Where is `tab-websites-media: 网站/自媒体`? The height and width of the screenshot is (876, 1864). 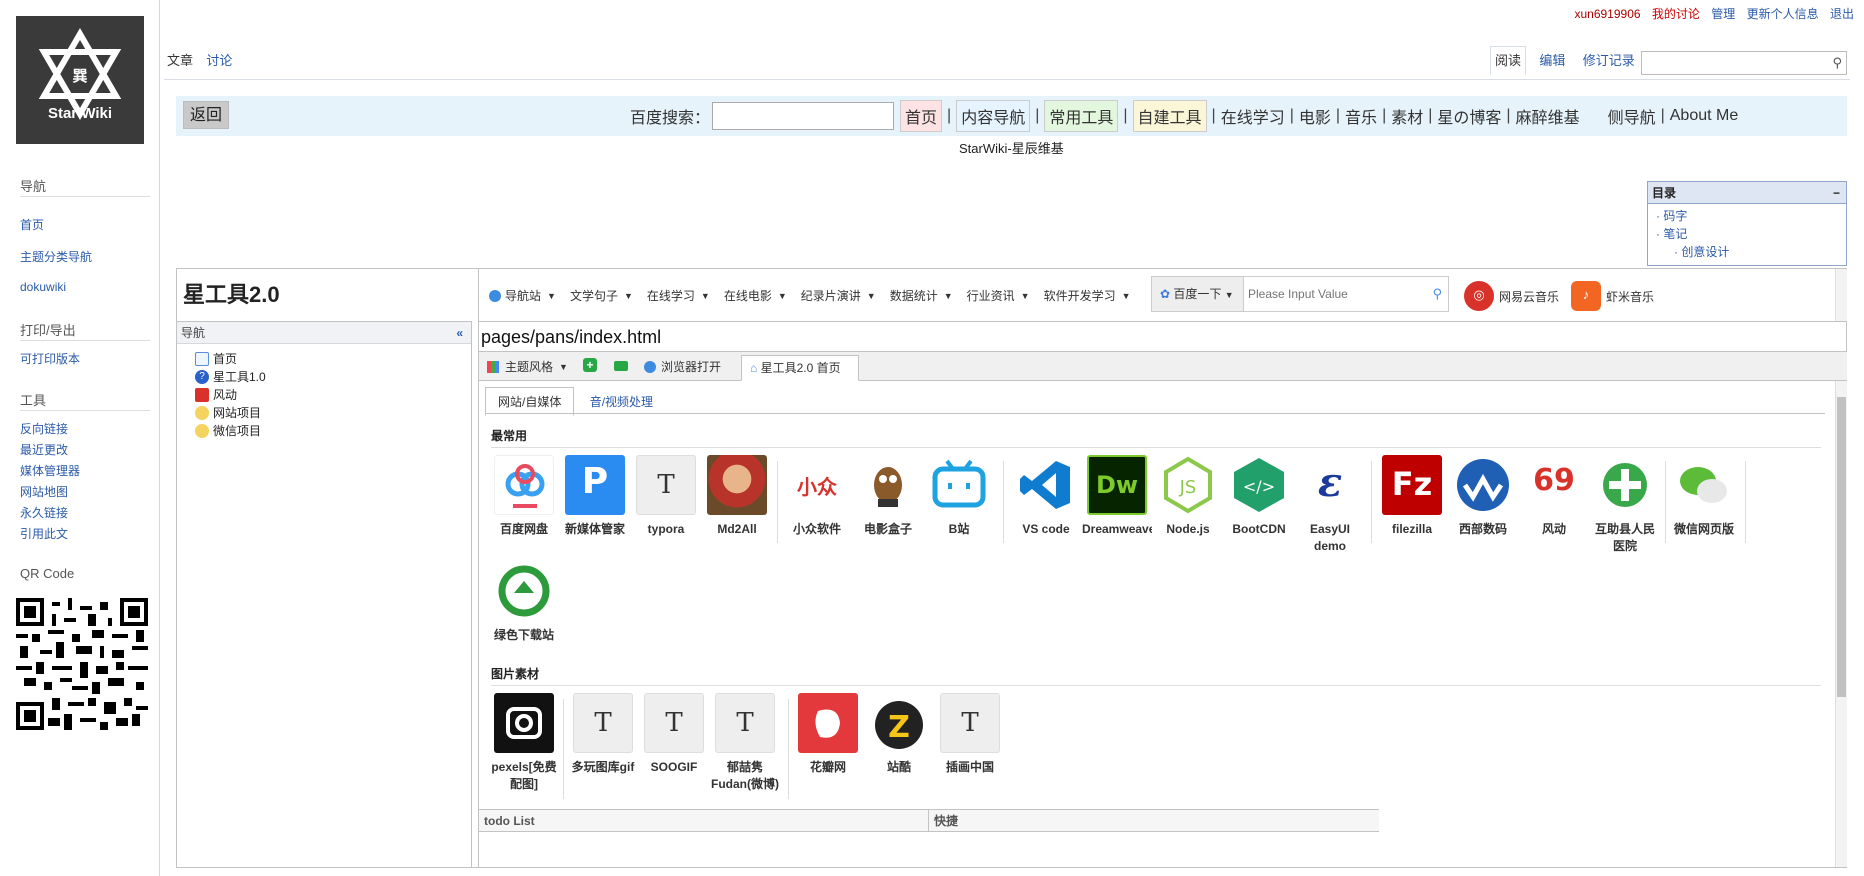 tab-websites-media: 网站/自媒体 is located at coordinates (530, 401).